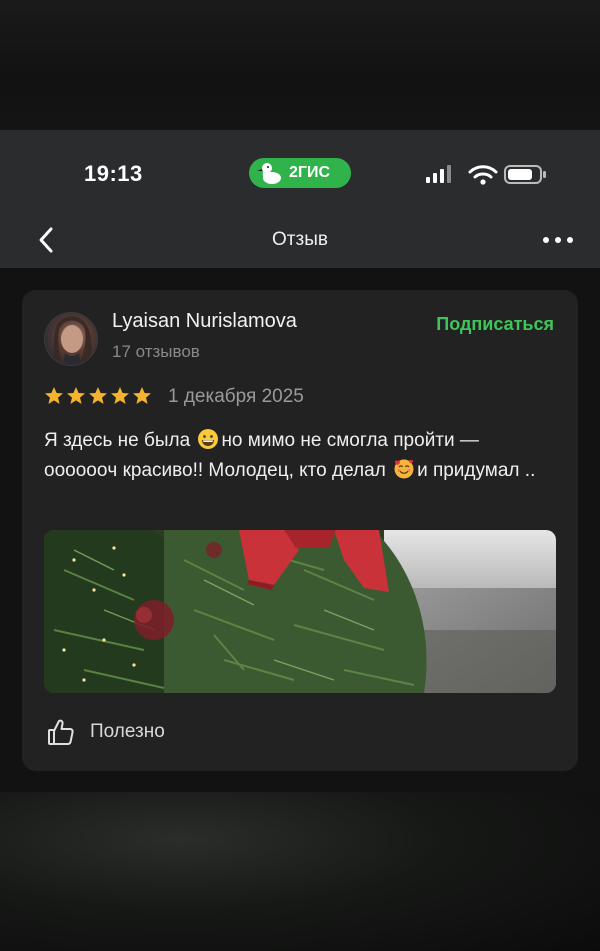  What do you see at coordinates (236, 396) in the screenshot?
I see `review-date: 1 декабря 2025` at bounding box center [236, 396].